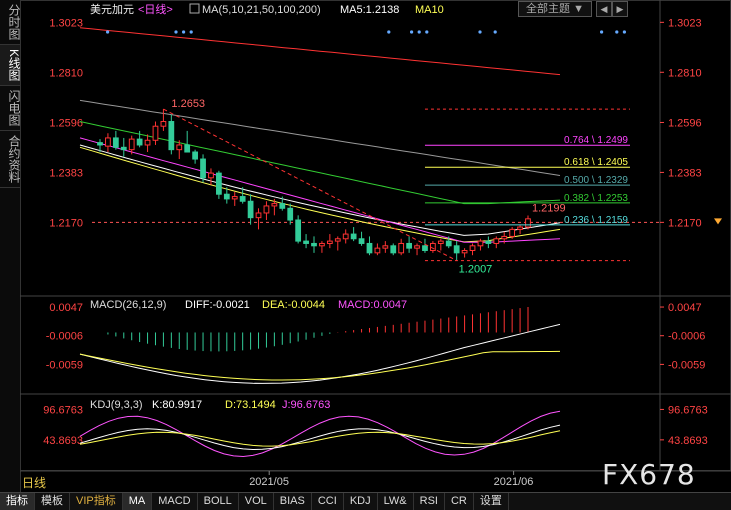 The height and width of the screenshot is (510, 731). I want to click on toolbar-tab-10: LW&, so click(396, 501).